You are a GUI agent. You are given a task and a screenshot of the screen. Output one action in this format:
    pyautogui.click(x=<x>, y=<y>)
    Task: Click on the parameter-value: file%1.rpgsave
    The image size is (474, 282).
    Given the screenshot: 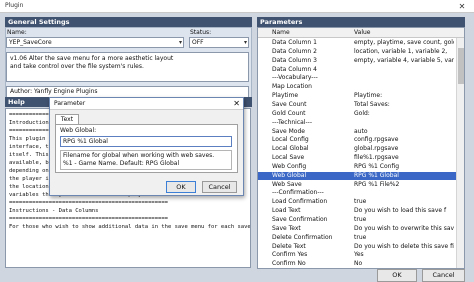 What is the action you would take?
    pyautogui.click(x=376, y=158)
    